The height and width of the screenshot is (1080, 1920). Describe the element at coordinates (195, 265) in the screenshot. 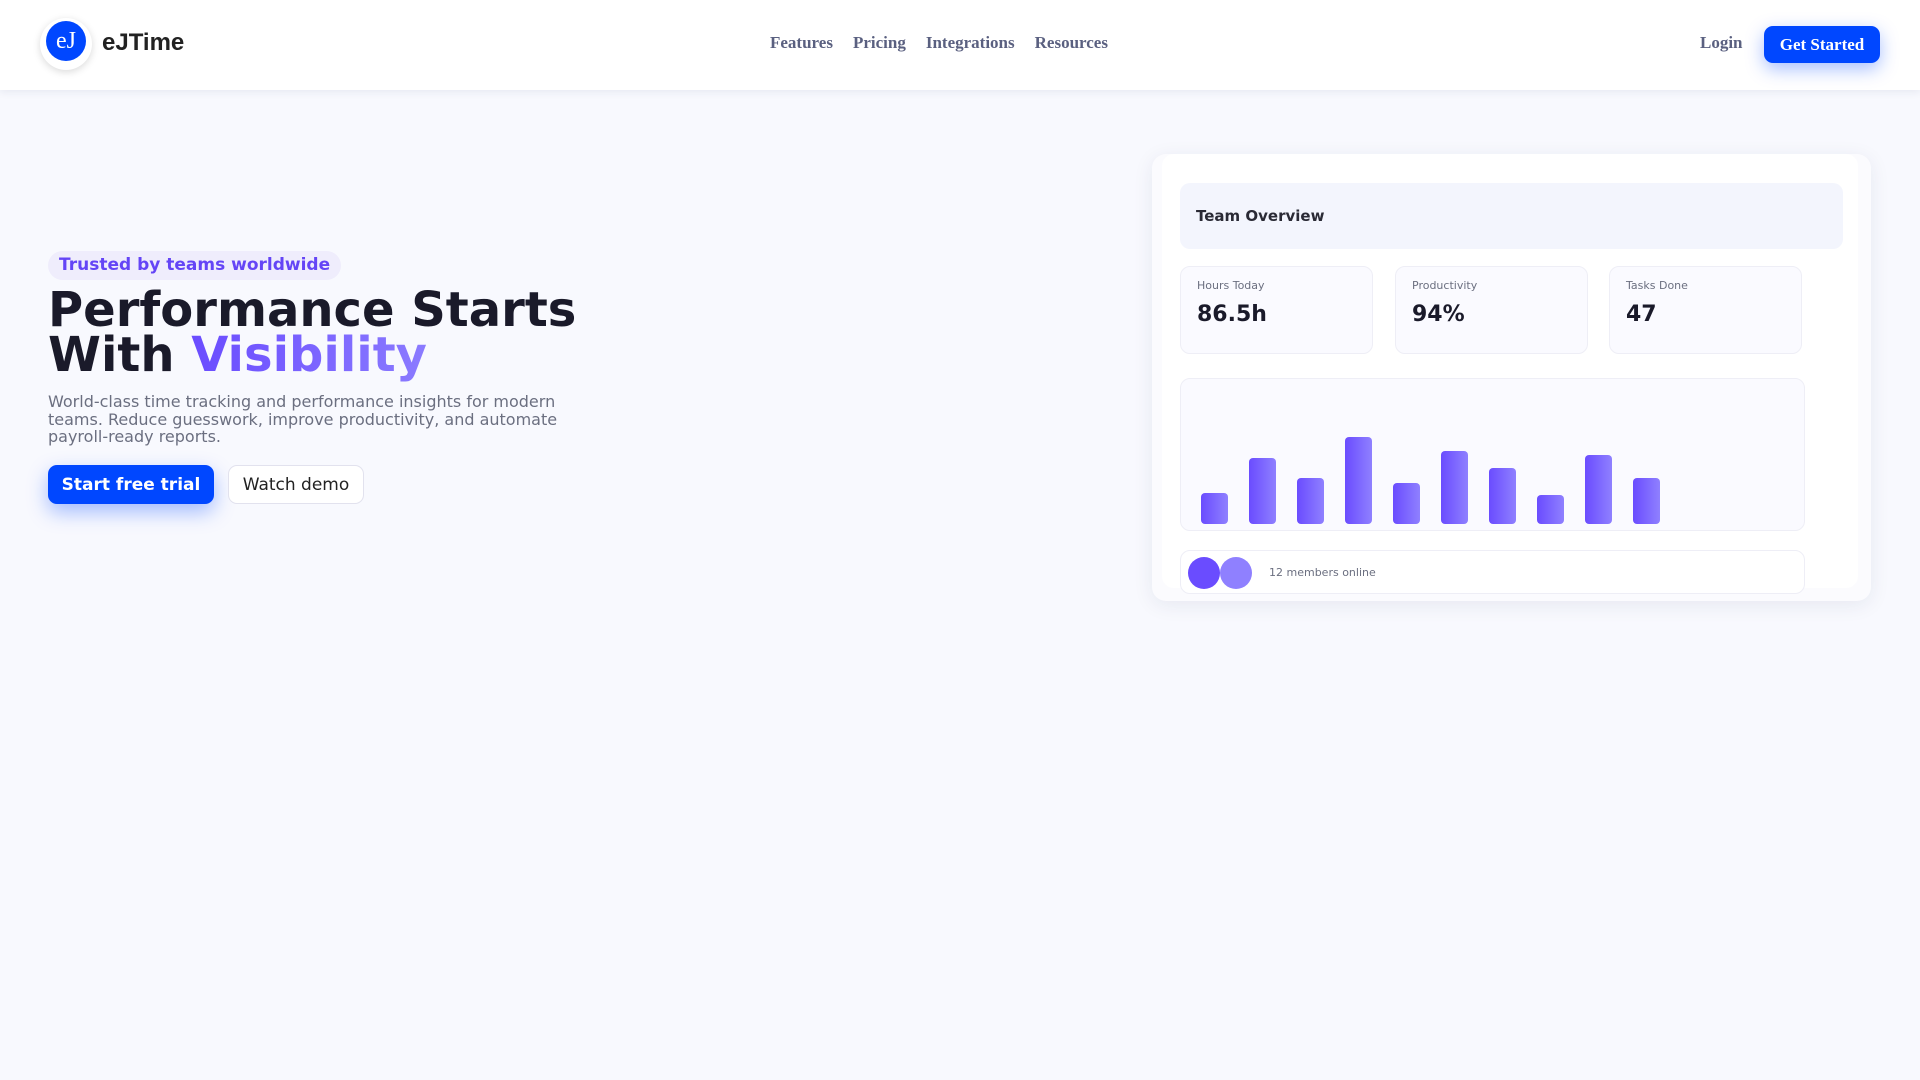

I see `trust-badge: Trusted by teams worldwide` at that location.